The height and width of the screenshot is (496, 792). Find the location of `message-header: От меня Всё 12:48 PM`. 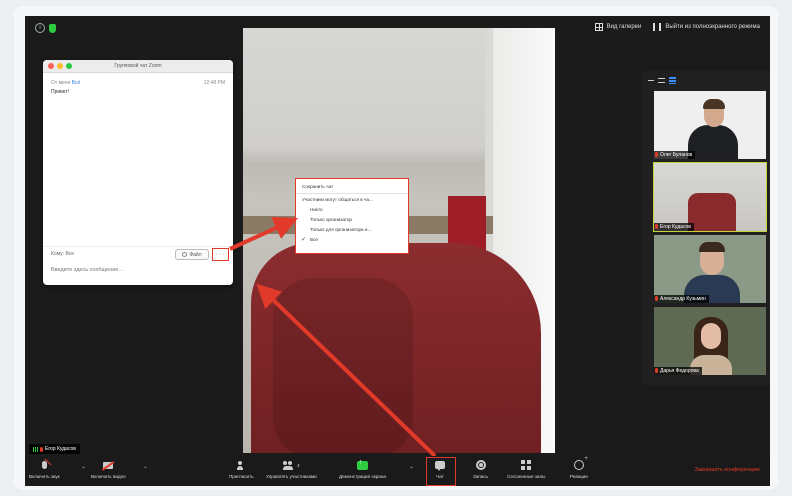

message-header: От меня Всё 12:48 PM is located at coordinates (138, 83).